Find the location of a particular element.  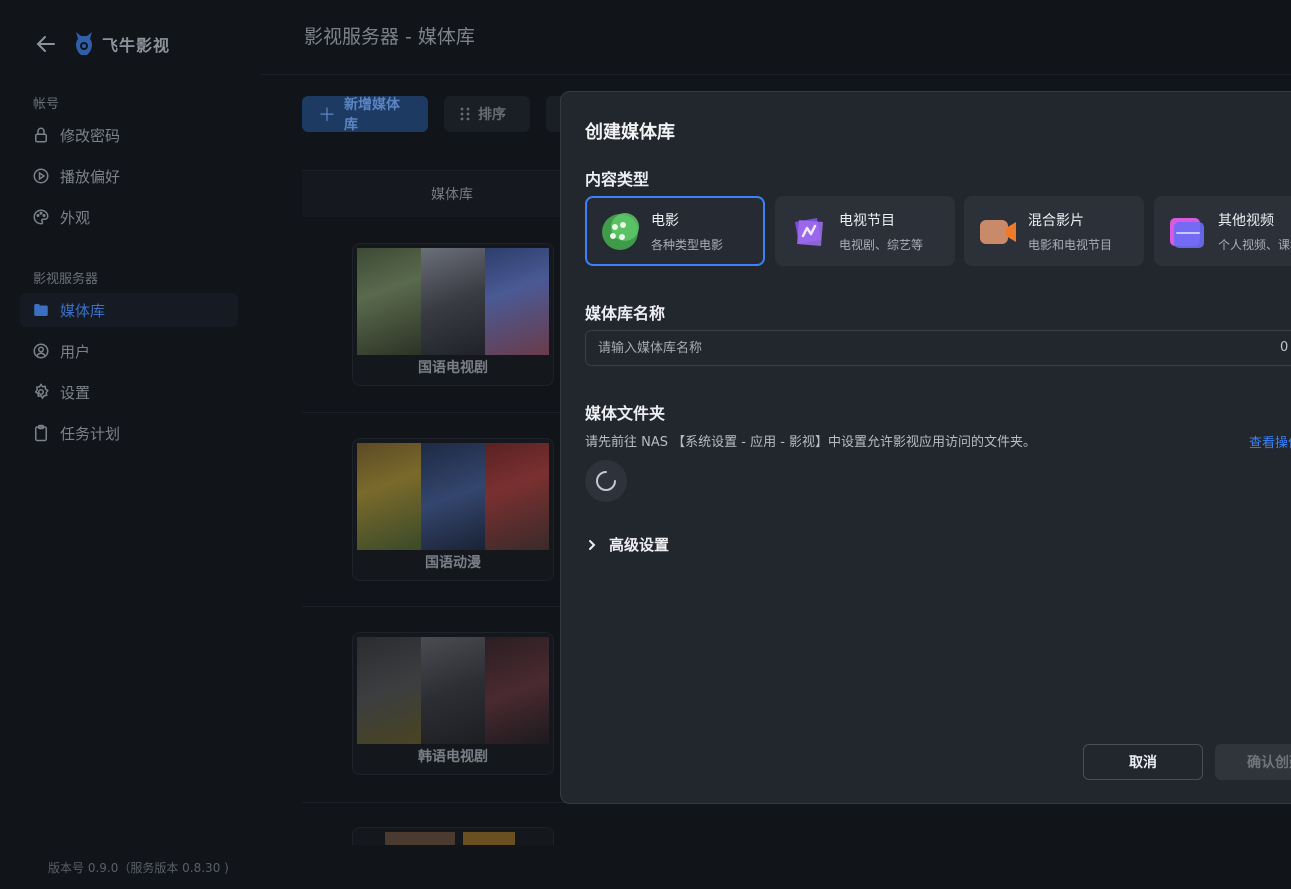

advanced-settings-toggle: 高级设置 is located at coordinates (627, 544).